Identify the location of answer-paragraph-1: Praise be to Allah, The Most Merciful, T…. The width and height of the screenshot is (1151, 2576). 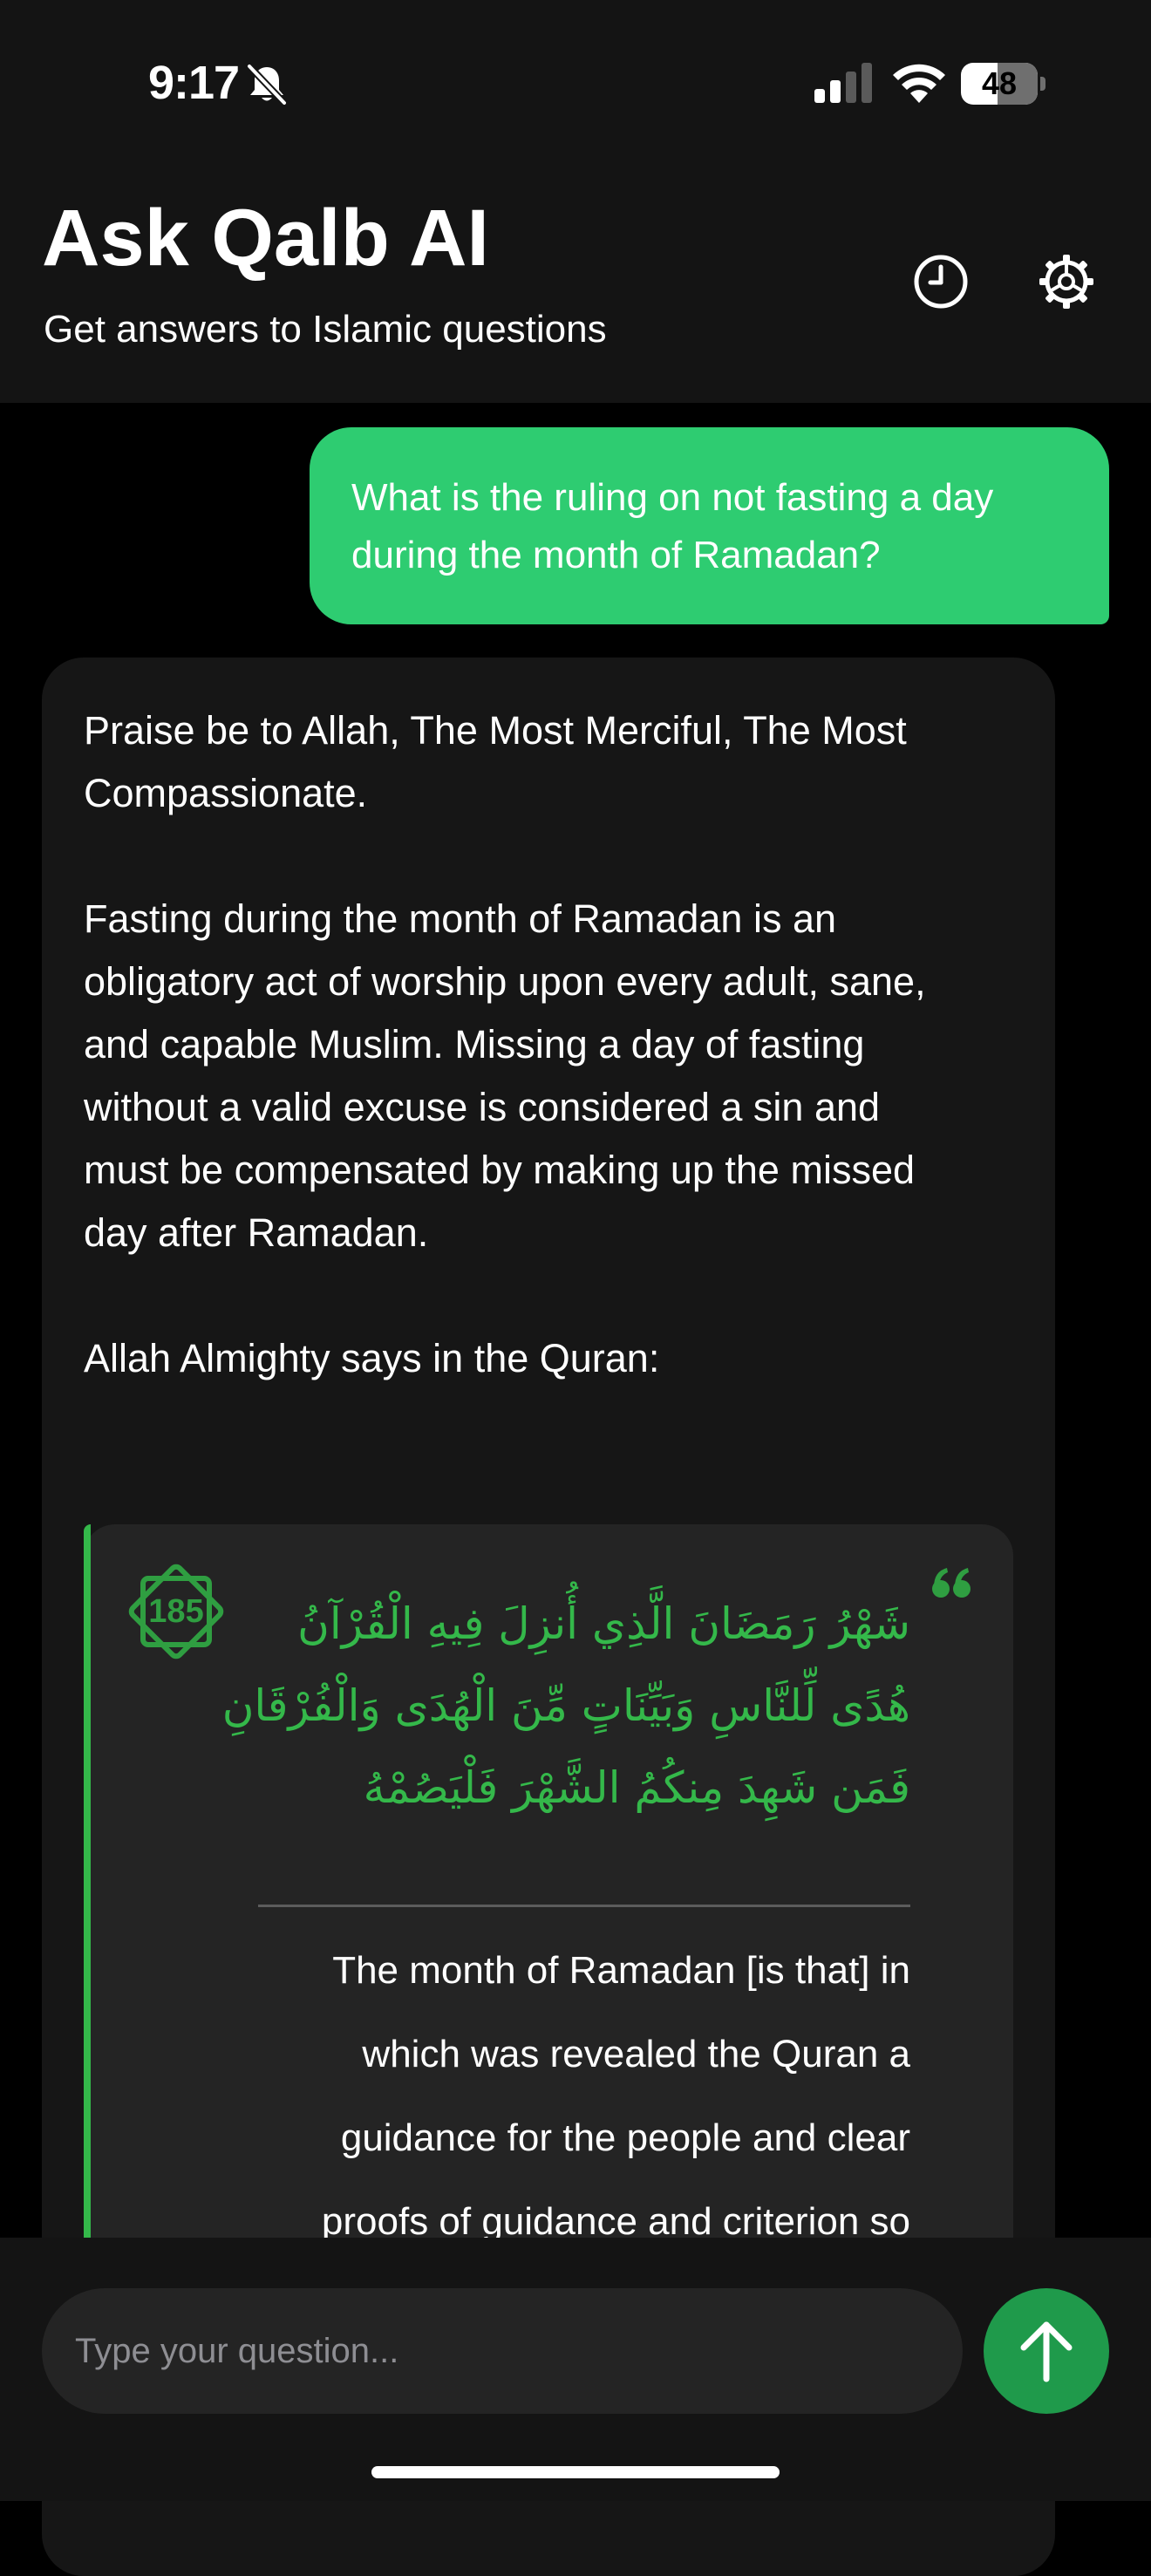
(554, 762).